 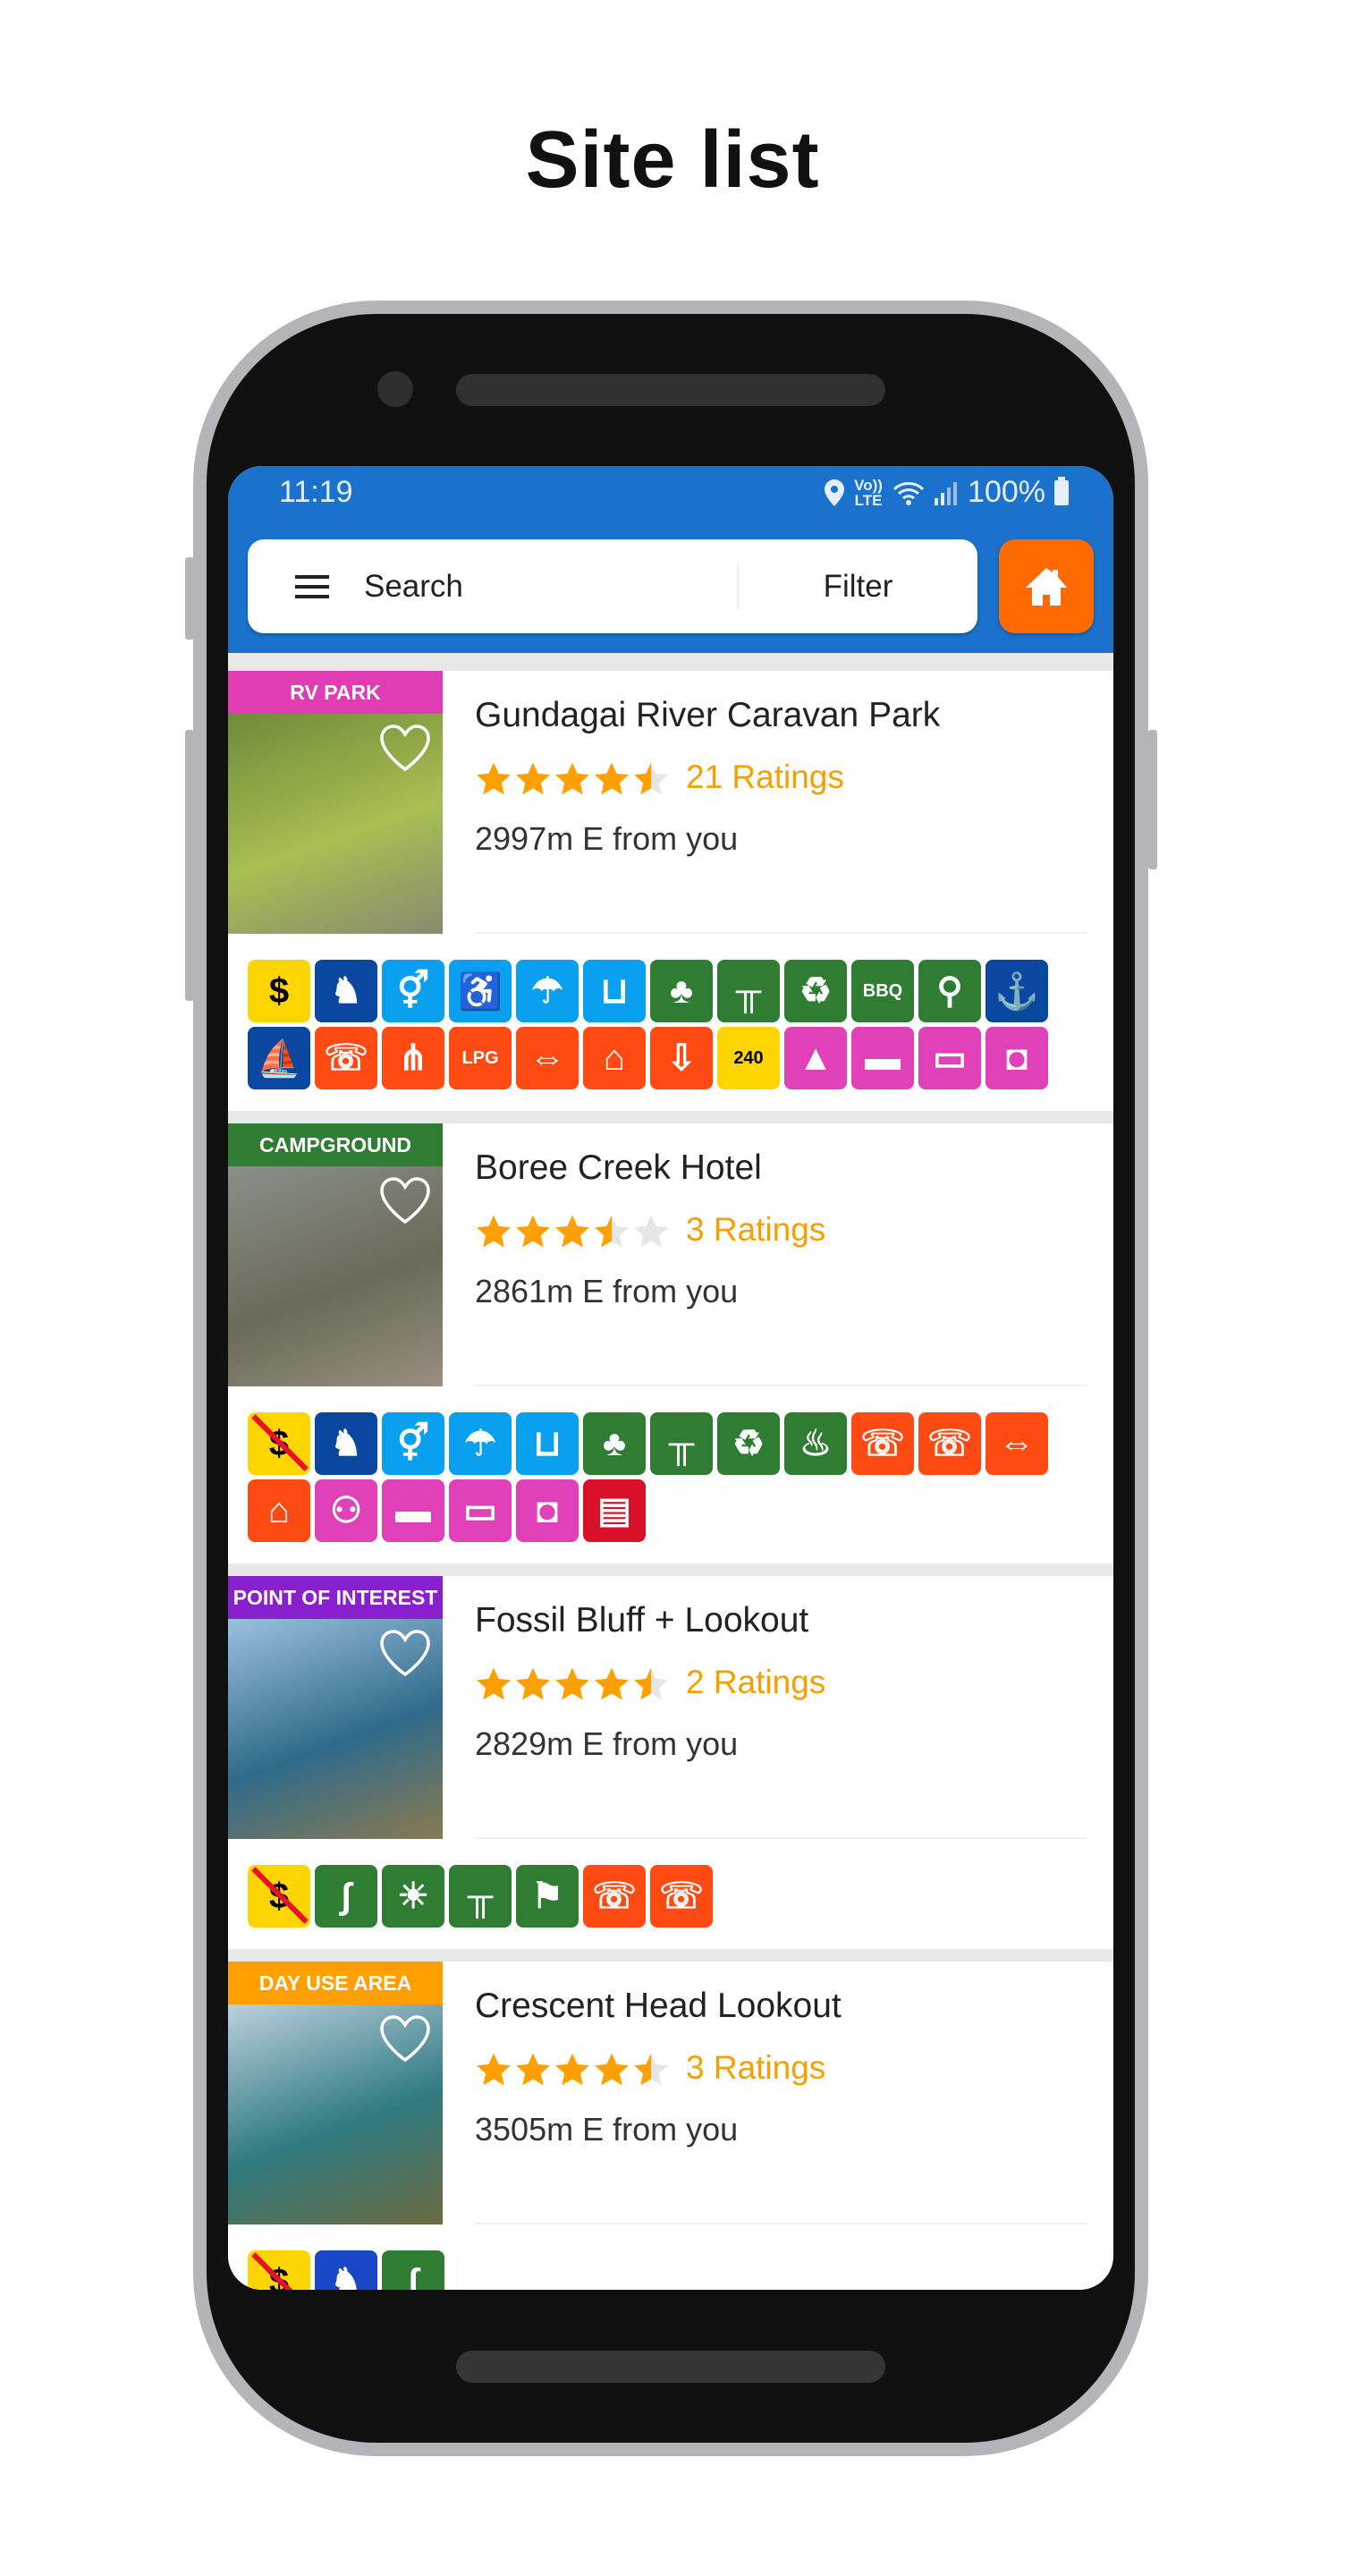 I want to click on search-bar: Search Filter, so click(x=612, y=586).